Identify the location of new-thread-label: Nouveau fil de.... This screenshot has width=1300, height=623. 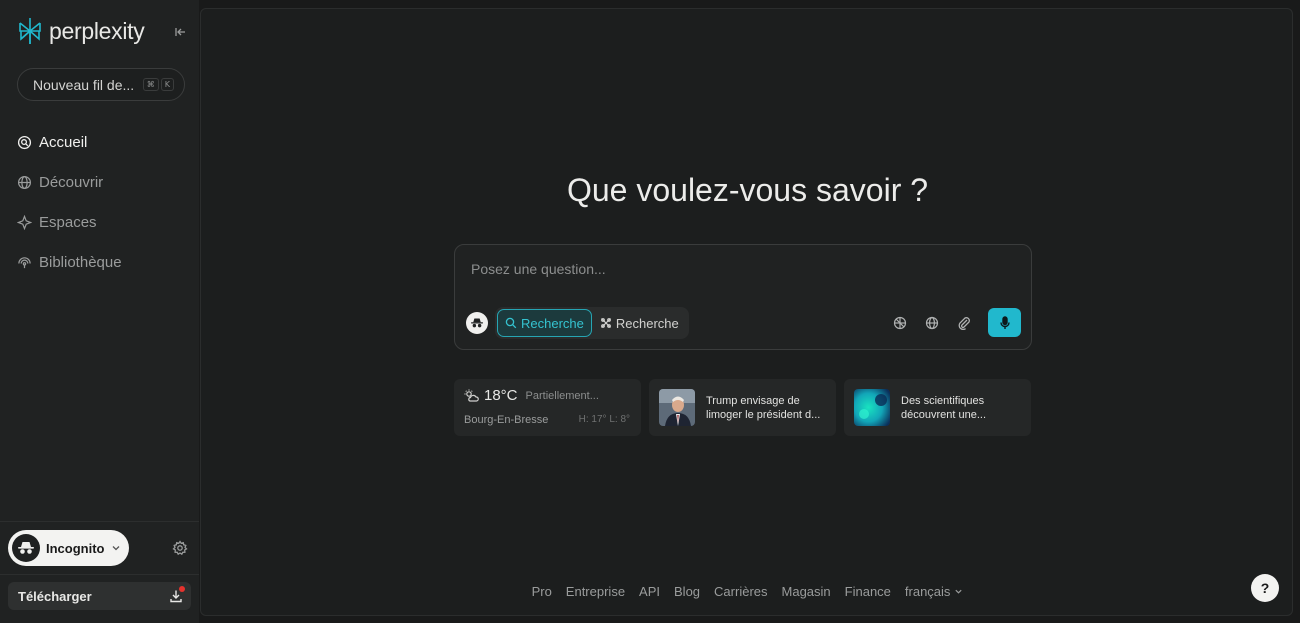
(84, 84).